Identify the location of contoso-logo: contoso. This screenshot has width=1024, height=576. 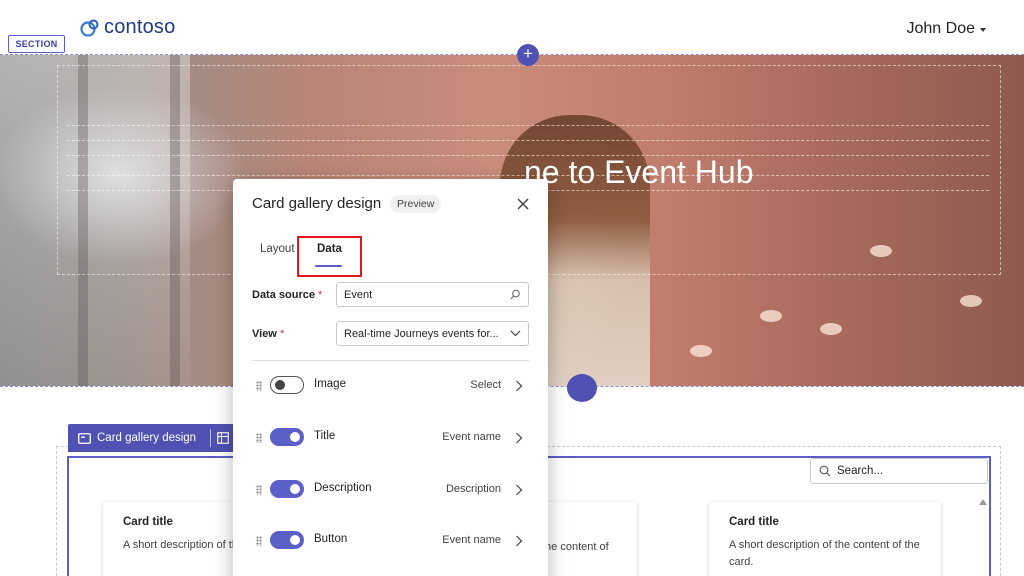
(127, 27).